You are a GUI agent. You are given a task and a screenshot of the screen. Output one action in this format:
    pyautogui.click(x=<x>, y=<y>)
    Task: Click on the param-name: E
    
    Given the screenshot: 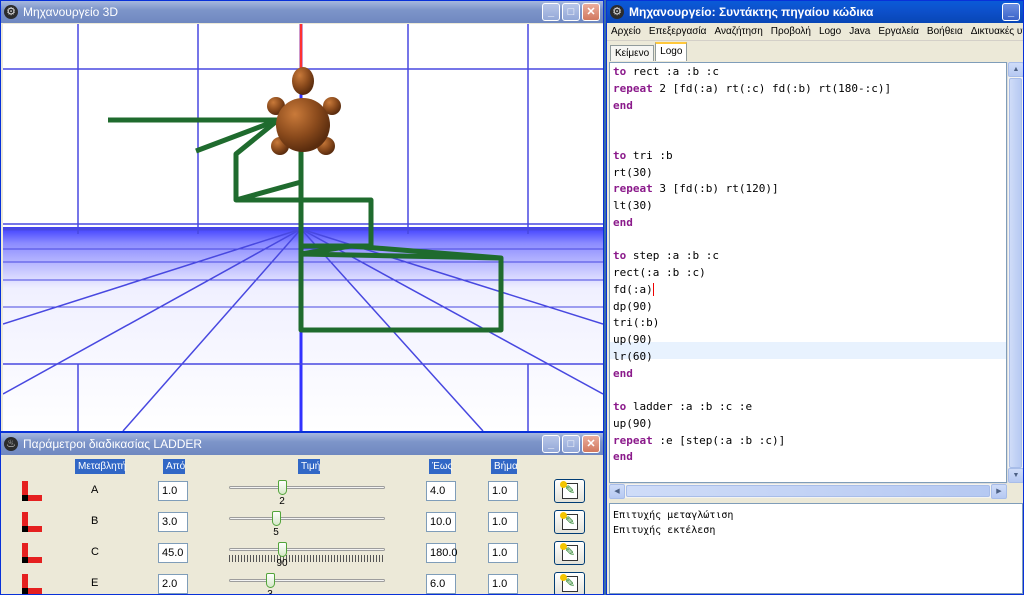 What is the action you would take?
    pyautogui.click(x=95, y=583)
    